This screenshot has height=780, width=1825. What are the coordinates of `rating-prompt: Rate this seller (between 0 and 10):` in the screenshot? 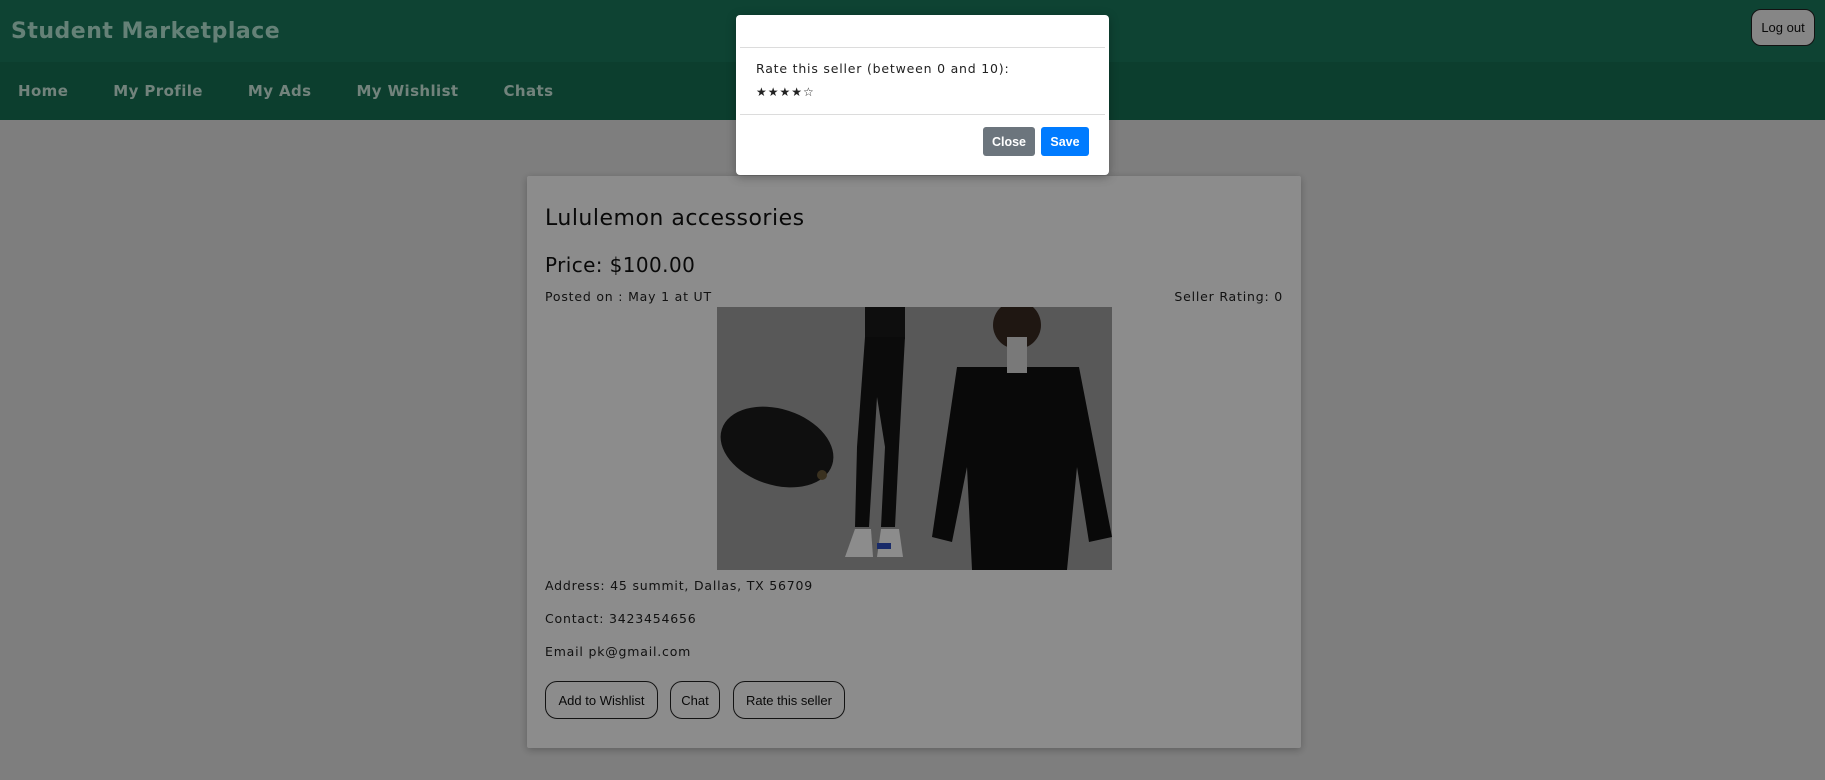 It's located at (883, 68).